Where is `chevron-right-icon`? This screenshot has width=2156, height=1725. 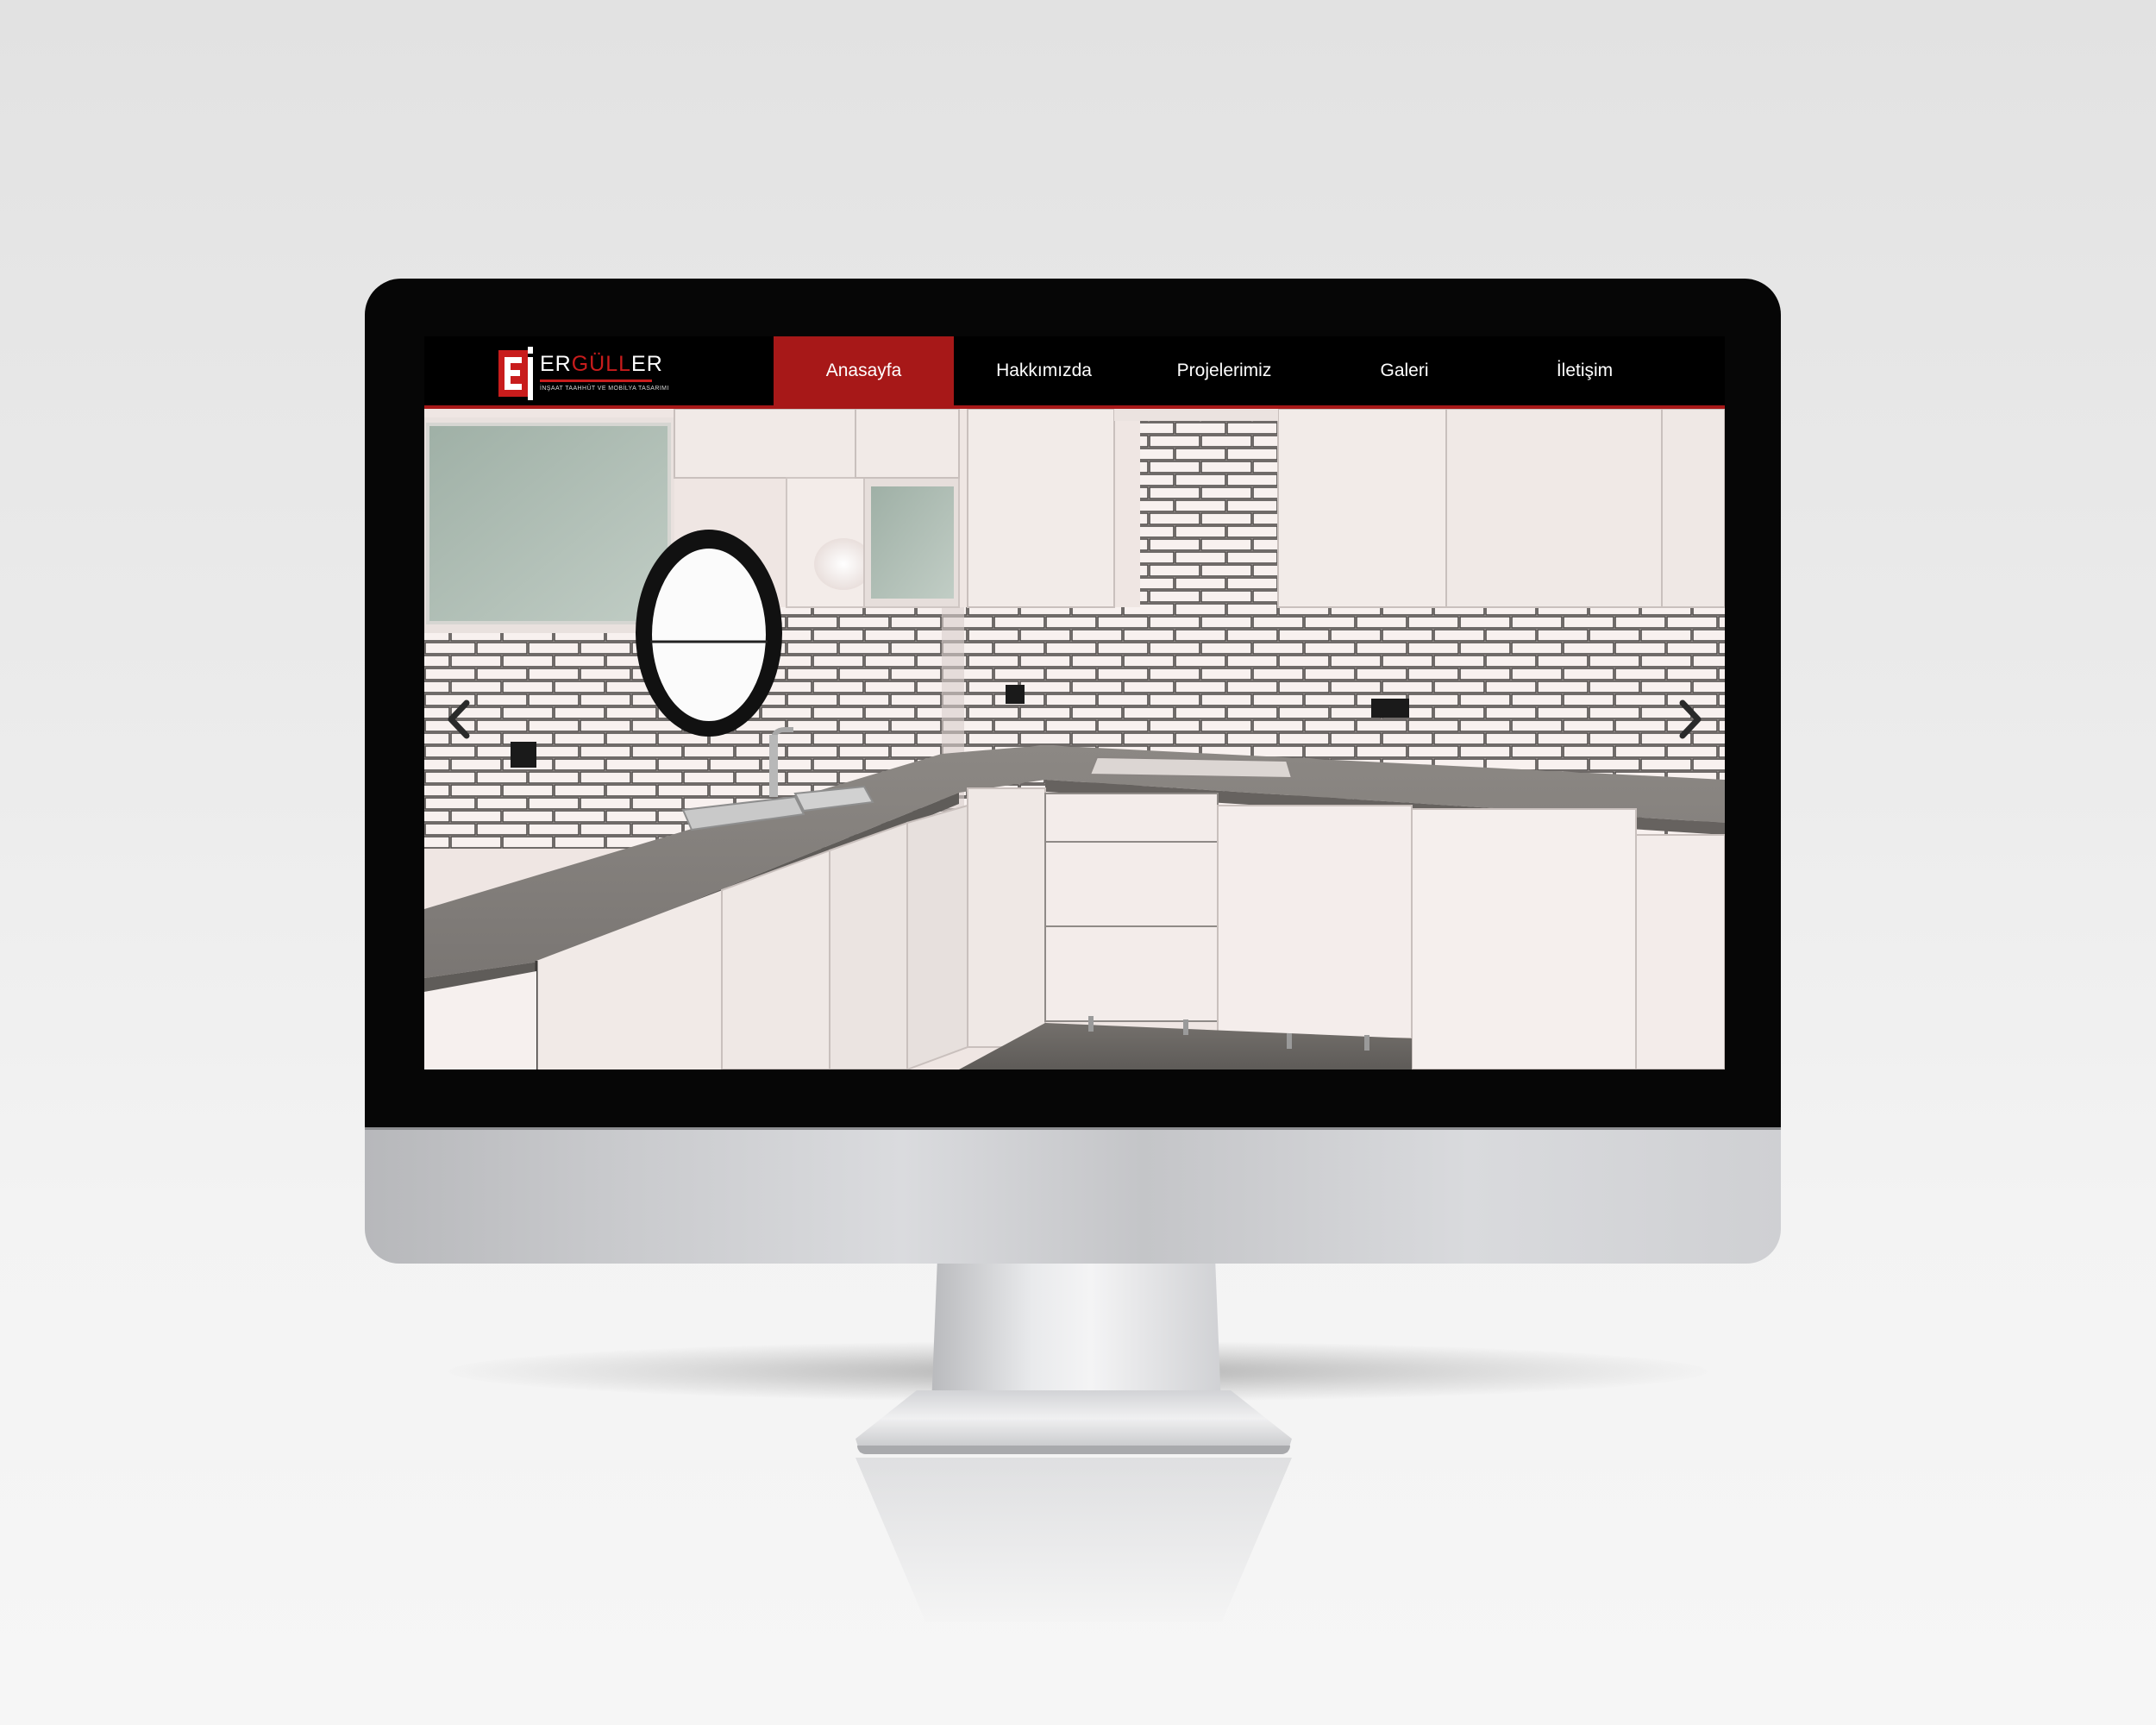 chevron-right-icon is located at coordinates (1690, 719).